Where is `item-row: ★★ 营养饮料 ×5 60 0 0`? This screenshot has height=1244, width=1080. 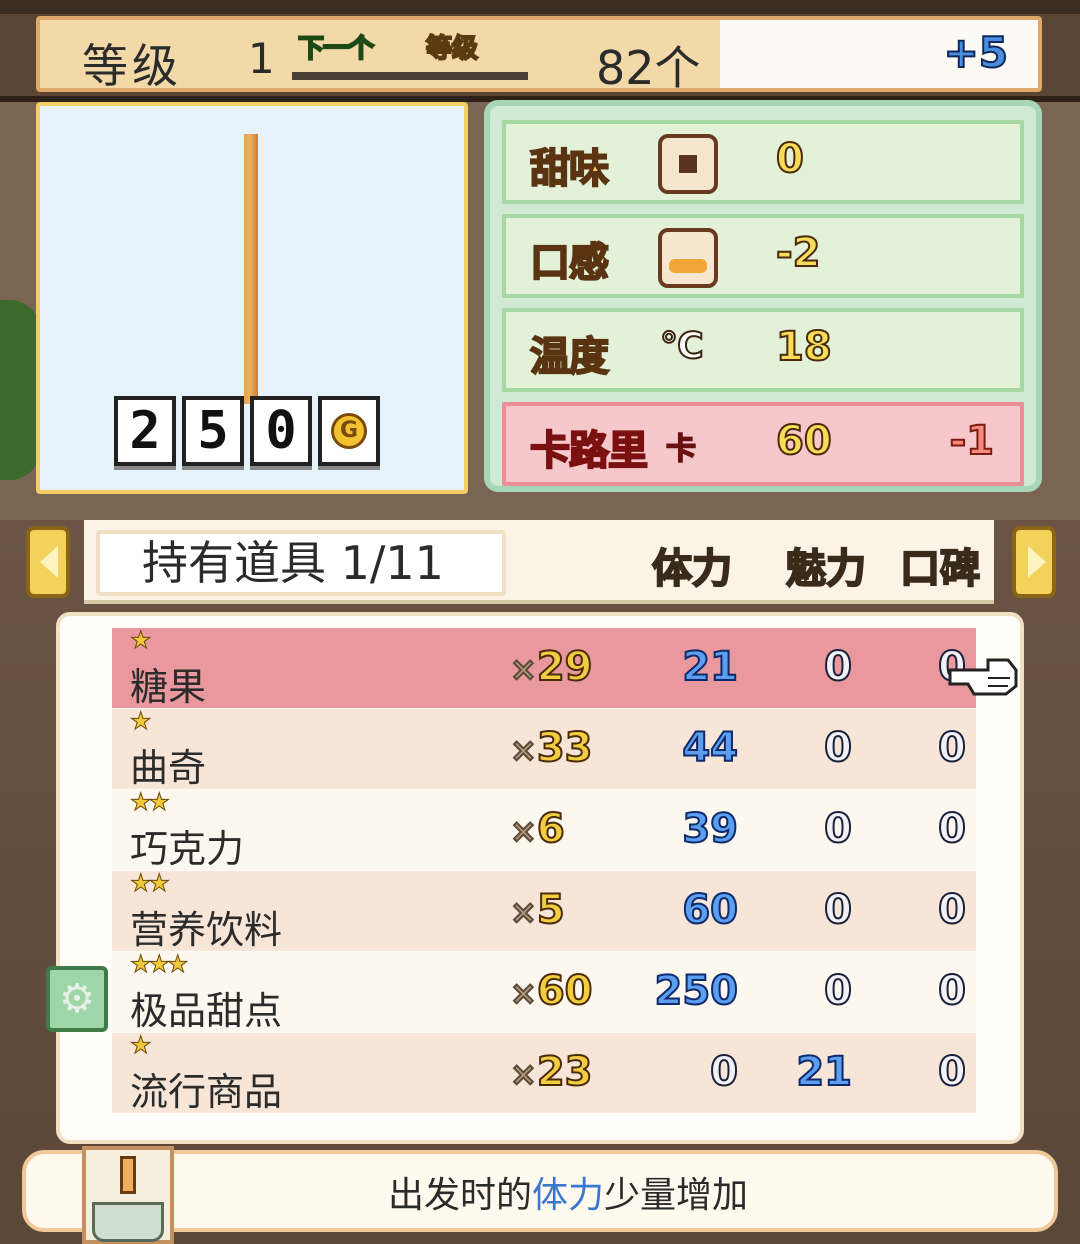 item-row: ★★ 营养饮料 ×5 60 0 0 is located at coordinates (544, 910).